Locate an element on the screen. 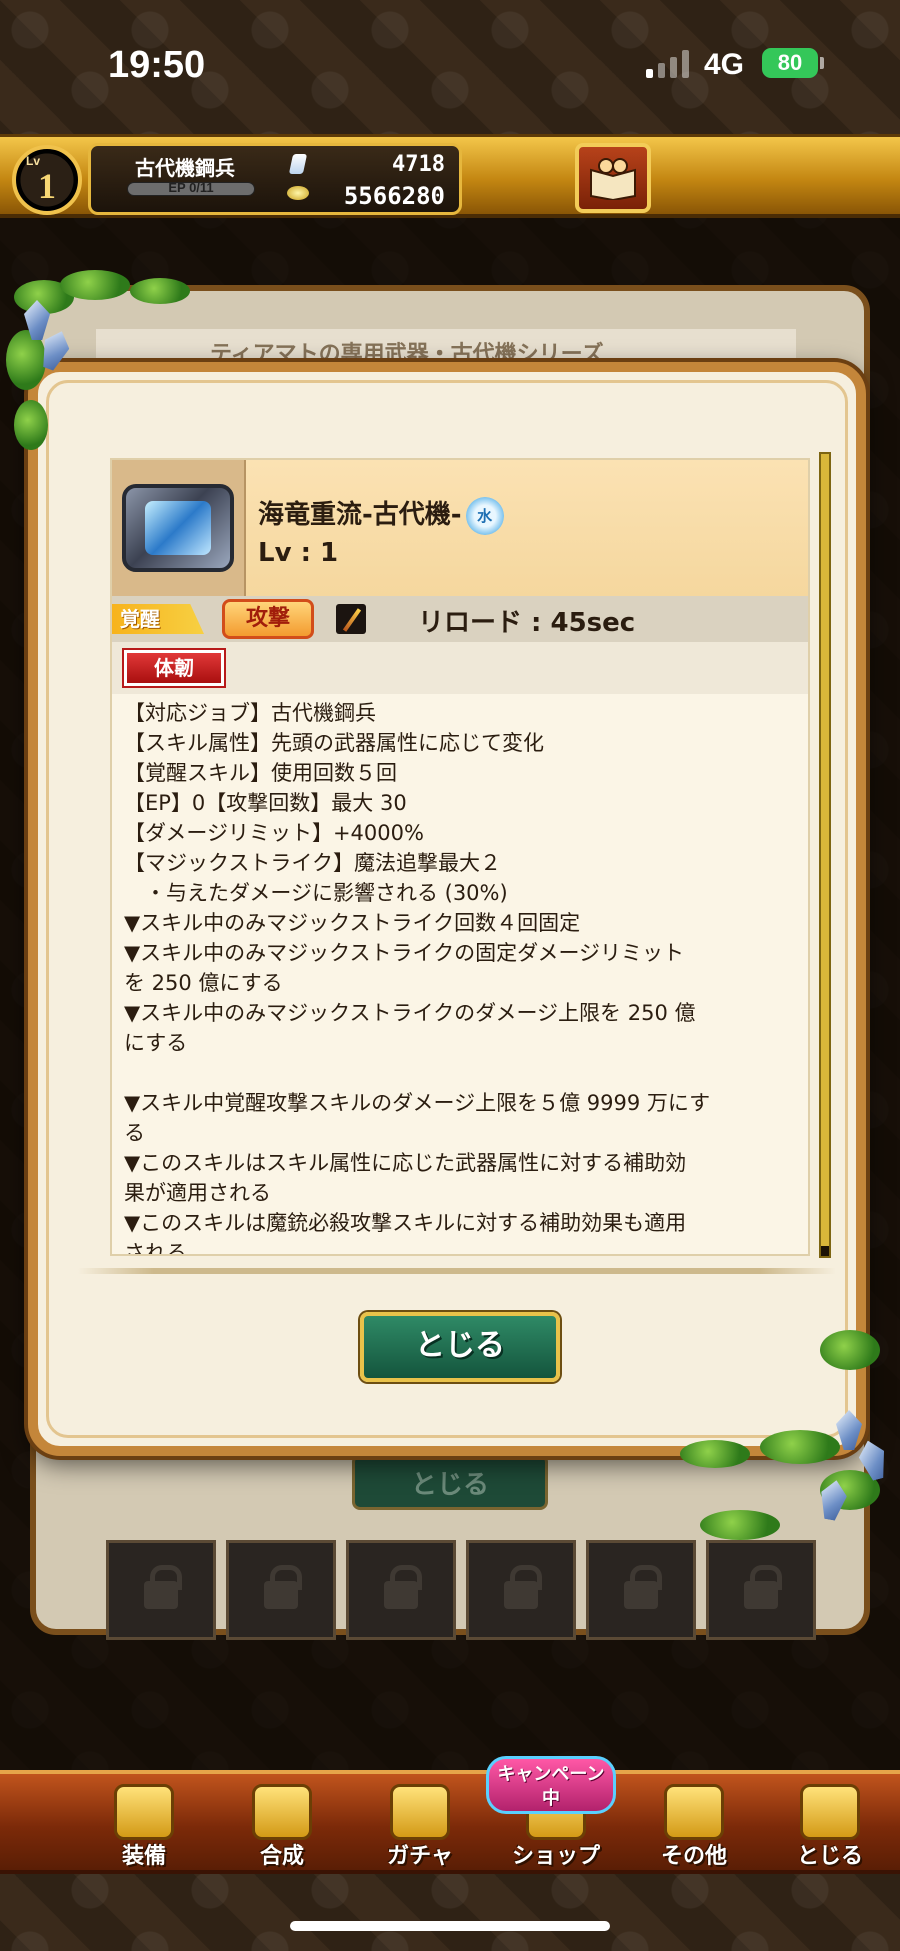  nav-close-label: とじる is located at coordinates (829, 1856).